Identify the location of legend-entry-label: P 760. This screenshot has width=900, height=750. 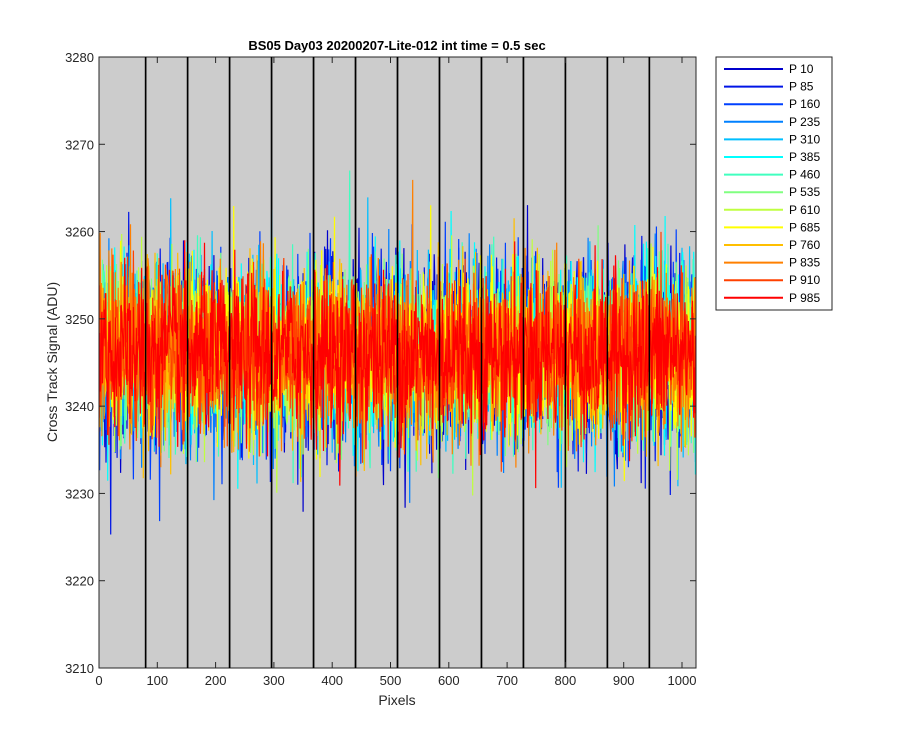
(804, 245).